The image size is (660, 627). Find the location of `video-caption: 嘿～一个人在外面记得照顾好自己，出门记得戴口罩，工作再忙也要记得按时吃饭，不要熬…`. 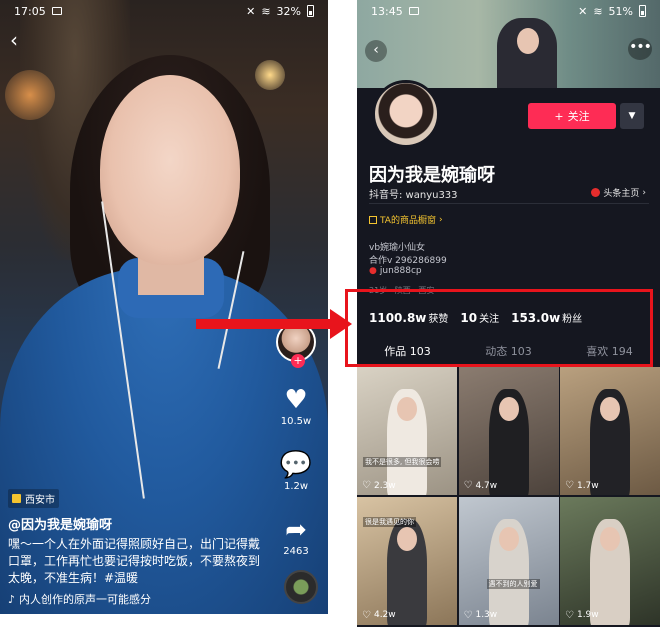

video-caption: 嘿～一个人在外面记得照顾好自己，出门记得戴口罩，工作再忙也要记得按时吃饭，不要熬… is located at coordinates (134, 561).